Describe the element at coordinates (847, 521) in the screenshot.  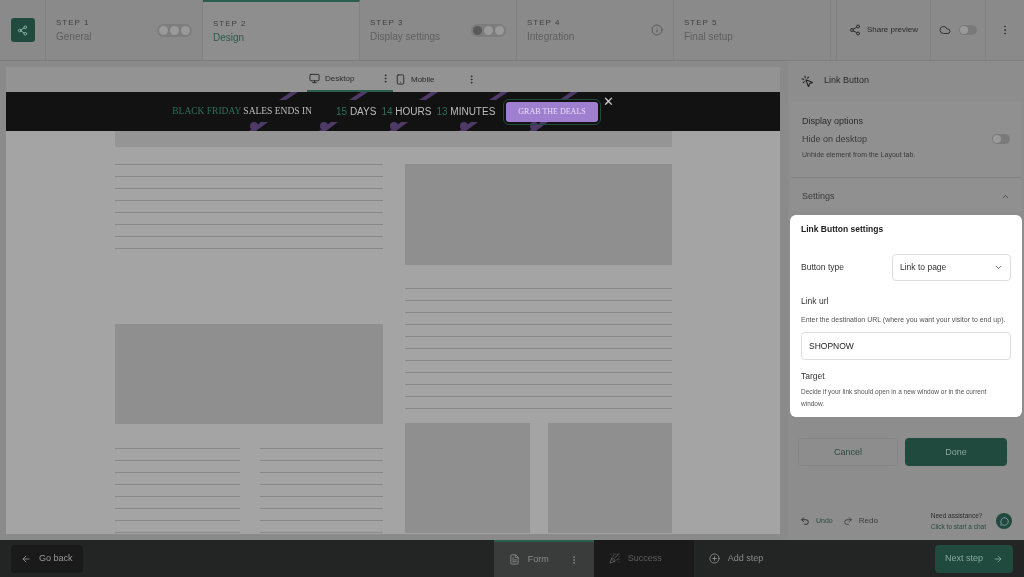
I see `redo-icon` at that location.